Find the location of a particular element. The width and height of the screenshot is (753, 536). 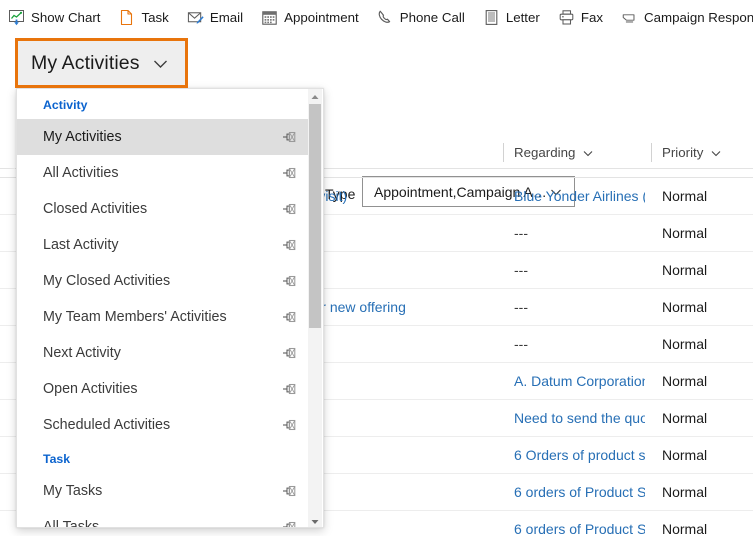

view-group-header: Activity is located at coordinates (65, 105).